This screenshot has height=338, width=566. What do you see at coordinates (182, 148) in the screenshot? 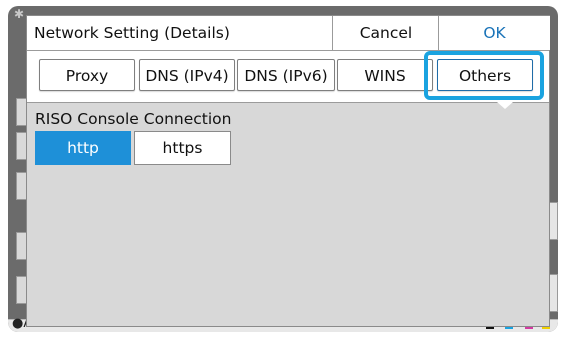
I see `https-option: https` at bounding box center [182, 148].